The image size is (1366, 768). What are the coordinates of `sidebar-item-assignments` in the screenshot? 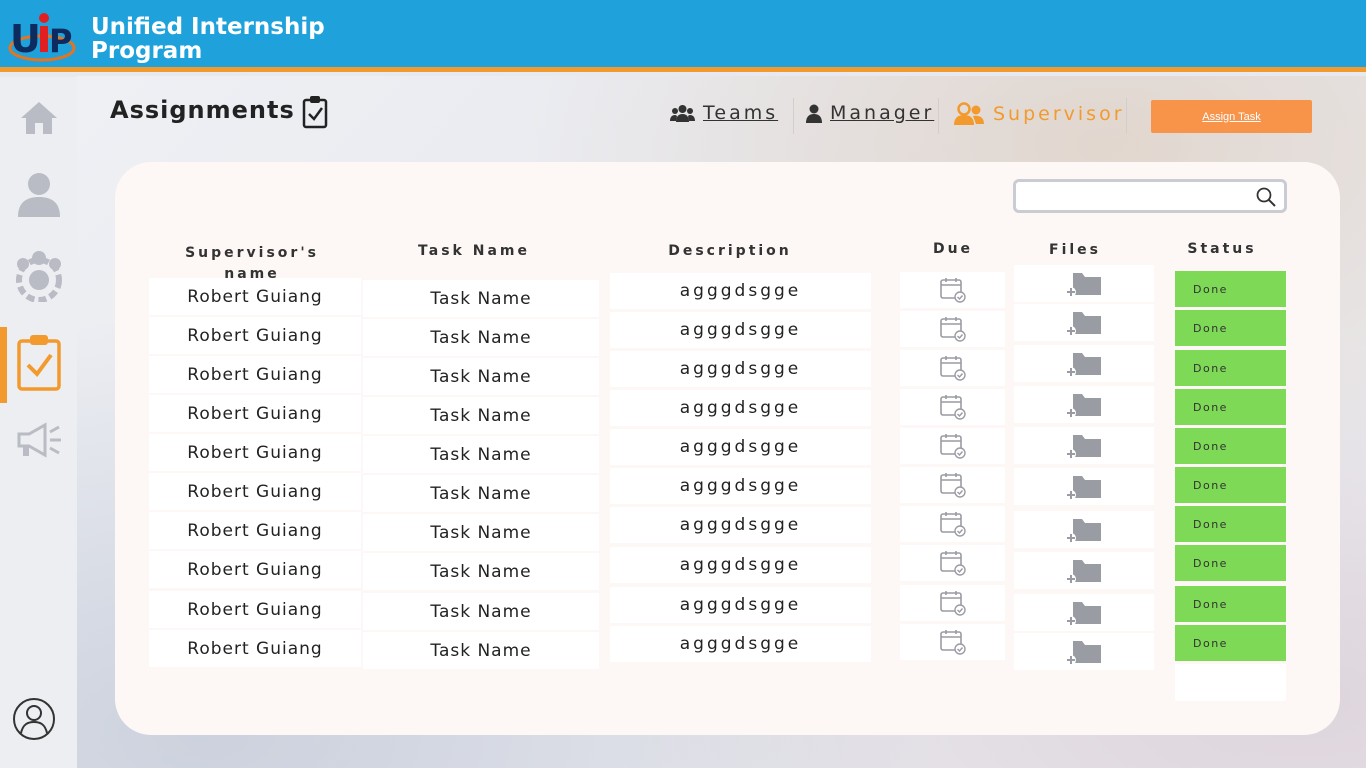 It's located at (38, 362).